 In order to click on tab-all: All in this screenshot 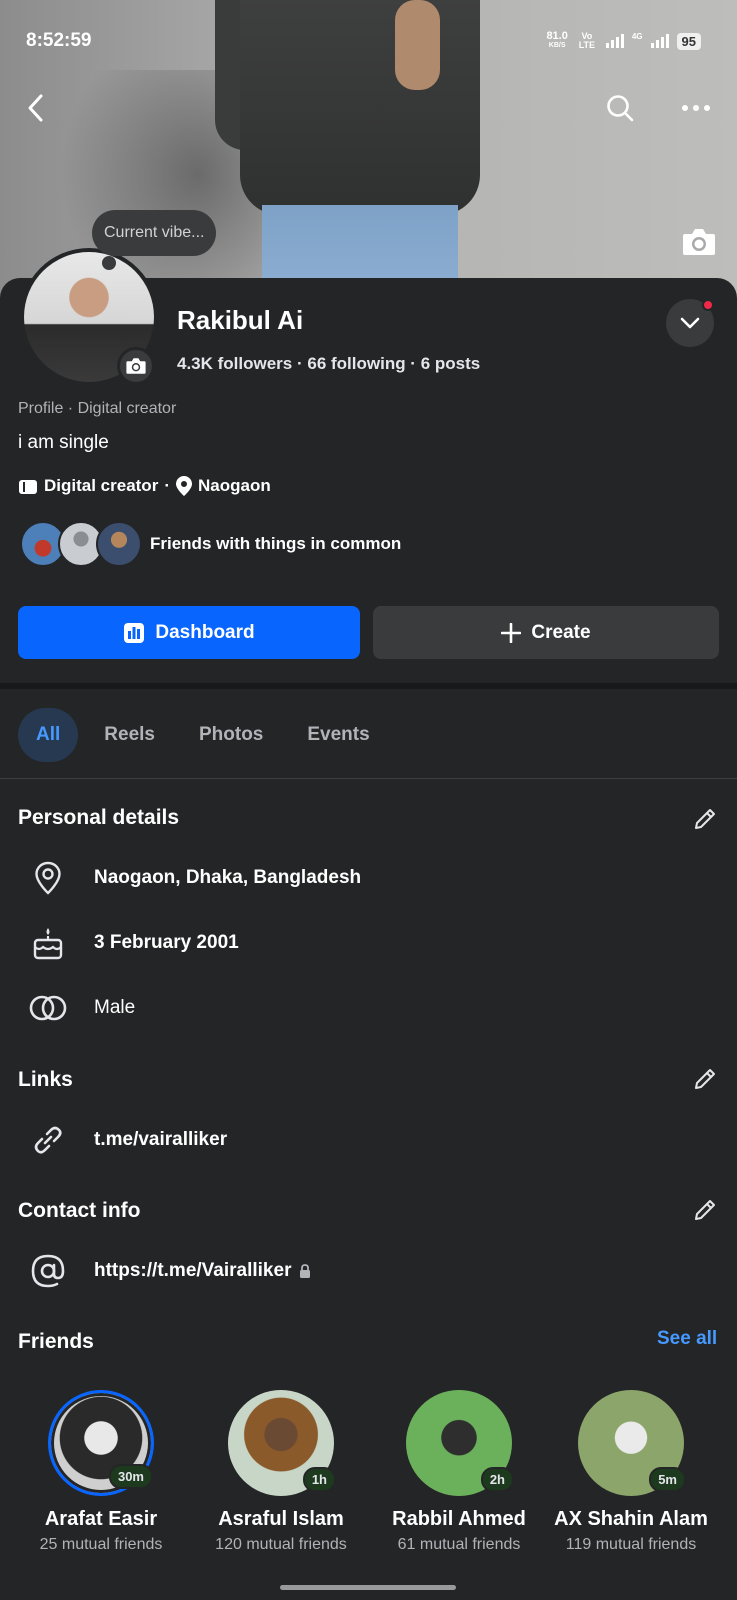, I will do `click(48, 735)`.